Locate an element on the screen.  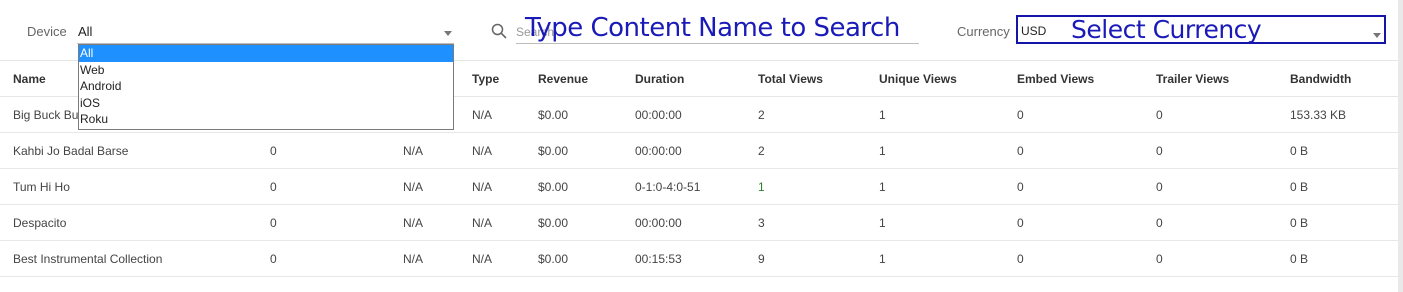
cell-total-views: 9 is located at coordinates (805, 258).